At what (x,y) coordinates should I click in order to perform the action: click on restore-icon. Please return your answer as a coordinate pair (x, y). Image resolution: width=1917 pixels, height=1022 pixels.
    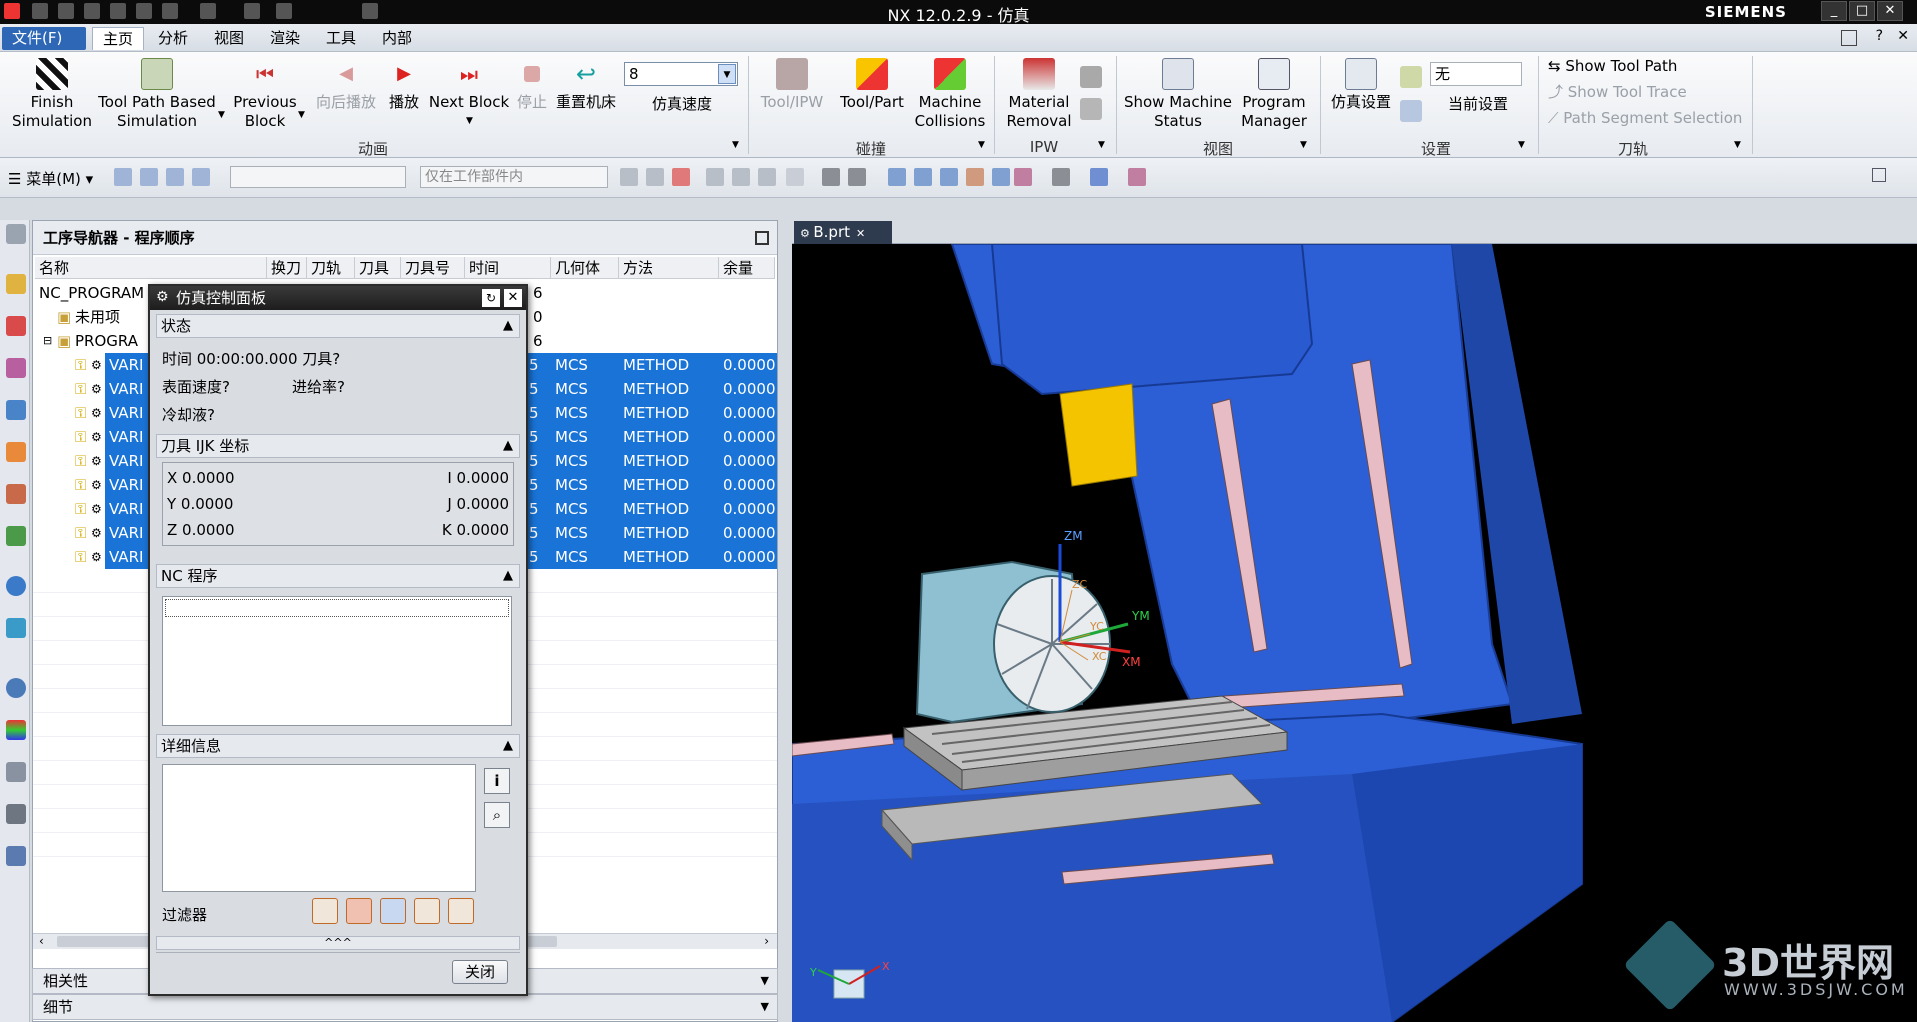
    Looking at the image, I should click on (1879, 175).